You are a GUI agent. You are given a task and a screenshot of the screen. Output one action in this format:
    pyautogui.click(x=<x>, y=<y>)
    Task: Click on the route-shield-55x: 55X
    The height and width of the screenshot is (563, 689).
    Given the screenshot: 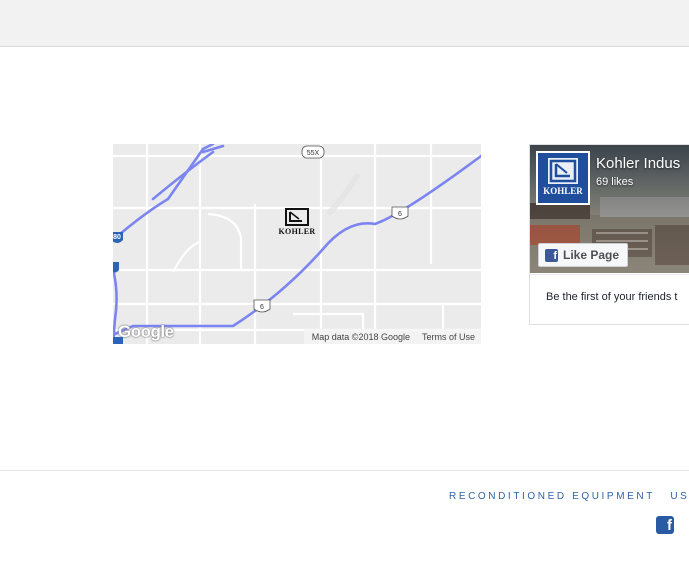 What is the action you would take?
    pyautogui.click(x=313, y=153)
    